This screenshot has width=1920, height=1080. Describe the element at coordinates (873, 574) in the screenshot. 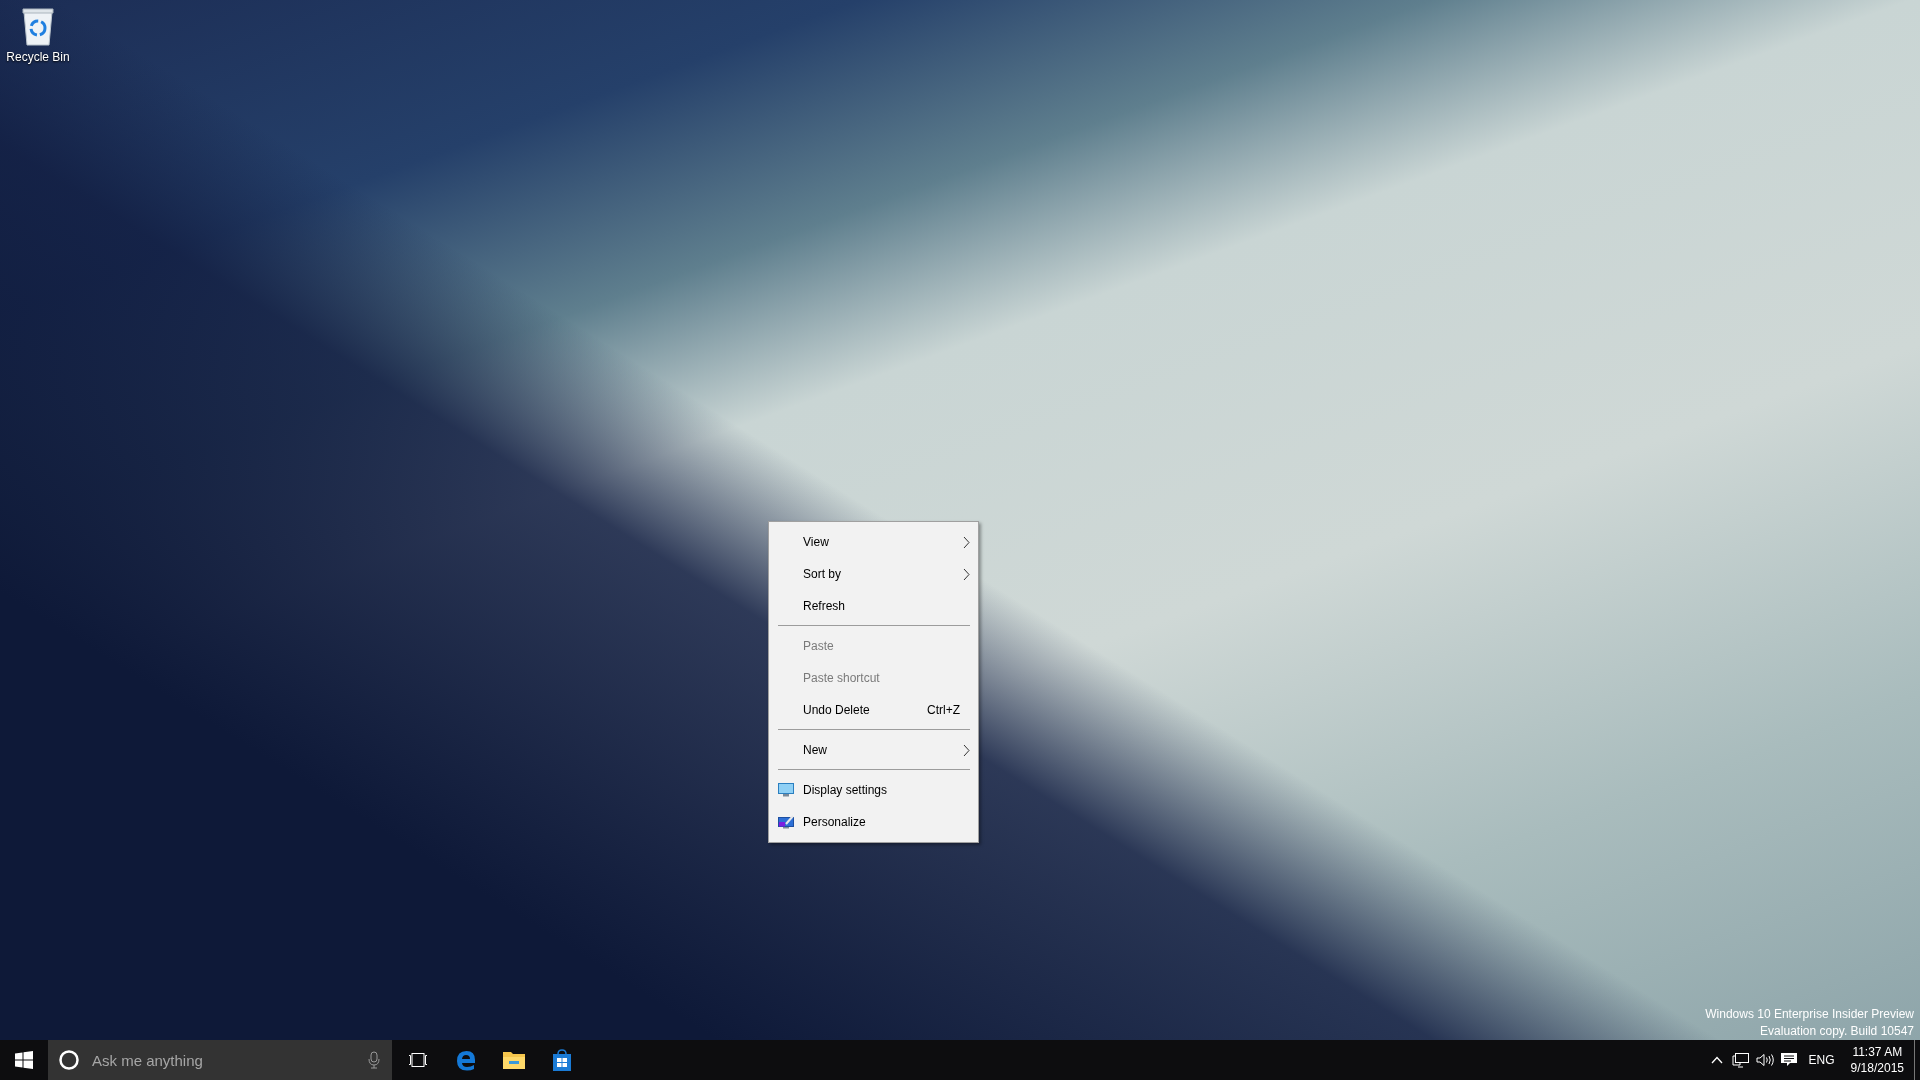

I see `menu-item: Sort by` at that location.